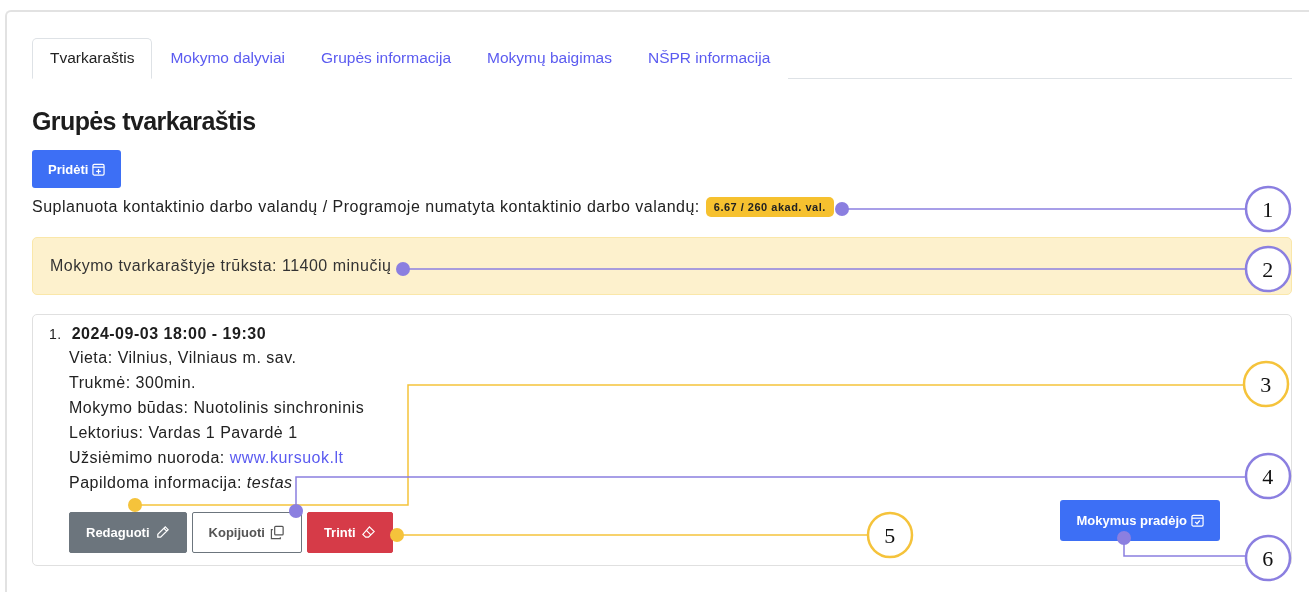  I want to click on calendar-check-icon, so click(1197, 520).